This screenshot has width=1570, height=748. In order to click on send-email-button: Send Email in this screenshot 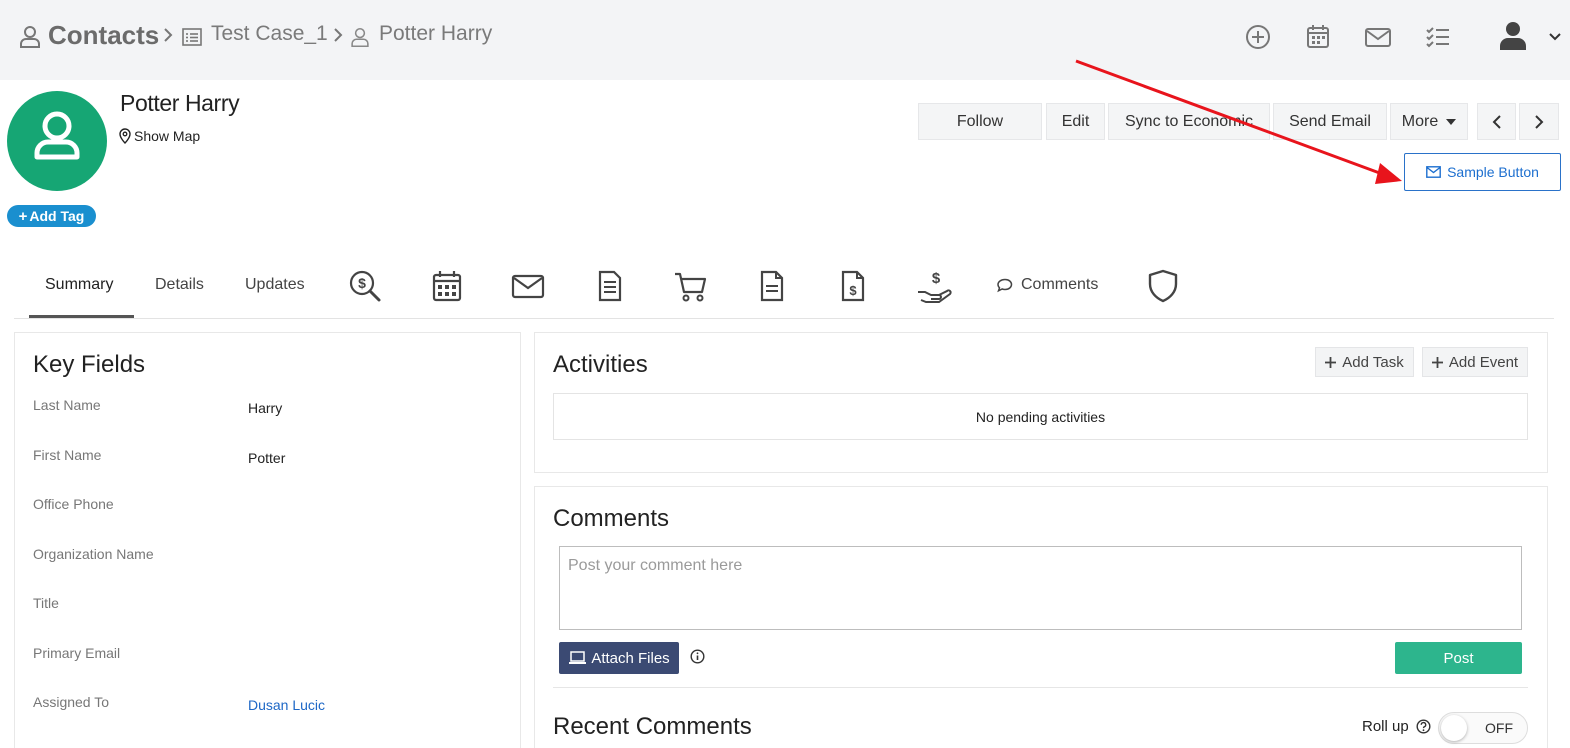, I will do `click(1330, 121)`.